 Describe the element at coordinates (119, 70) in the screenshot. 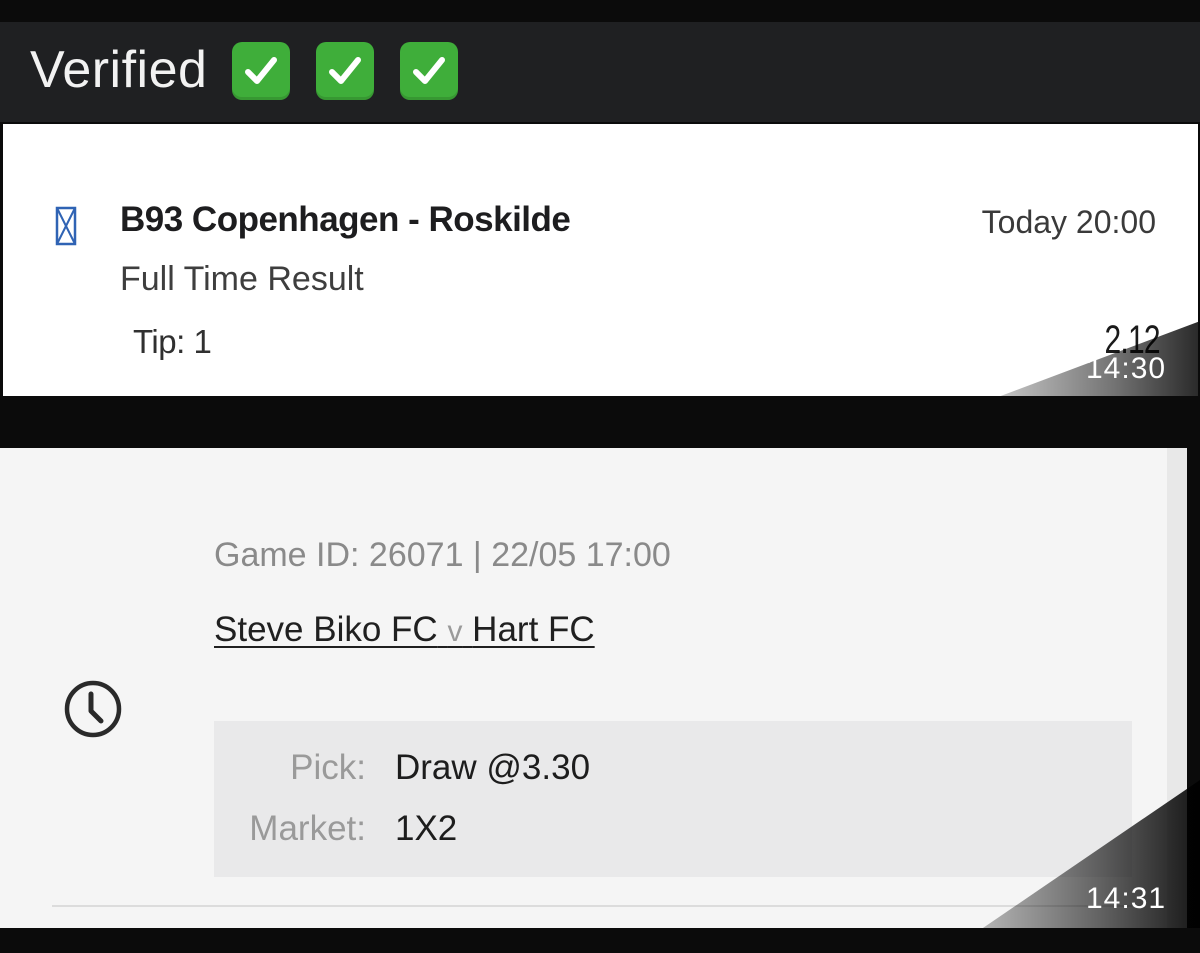

I see `banner-title: Verified` at that location.